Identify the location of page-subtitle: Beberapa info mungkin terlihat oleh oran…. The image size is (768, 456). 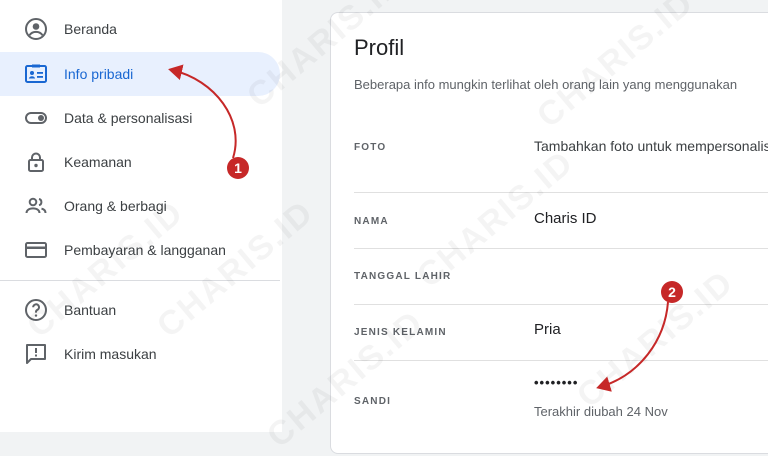
(546, 84).